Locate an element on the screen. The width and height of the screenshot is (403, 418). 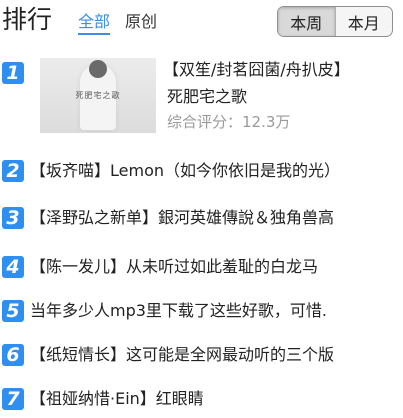
top-item-title: 死肥宅之歌 is located at coordinates (207, 96).